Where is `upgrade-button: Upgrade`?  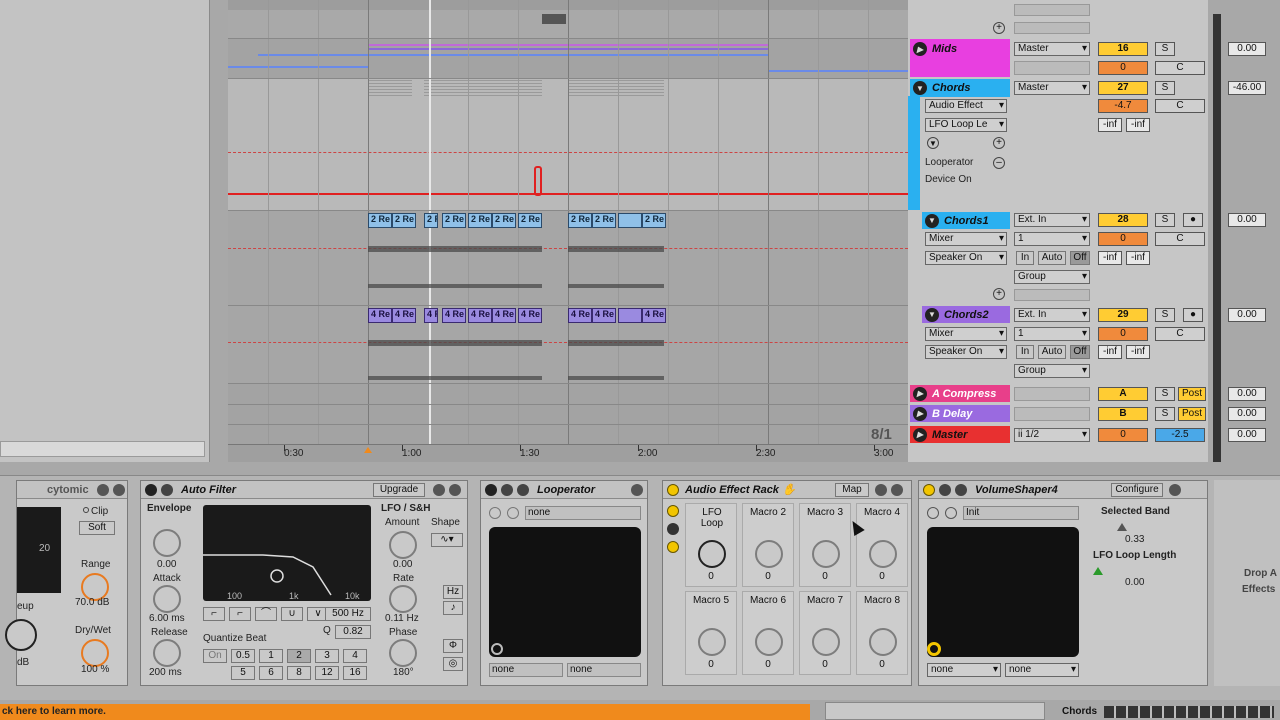 upgrade-button: Upgrade is located at coordinates (399, 490).